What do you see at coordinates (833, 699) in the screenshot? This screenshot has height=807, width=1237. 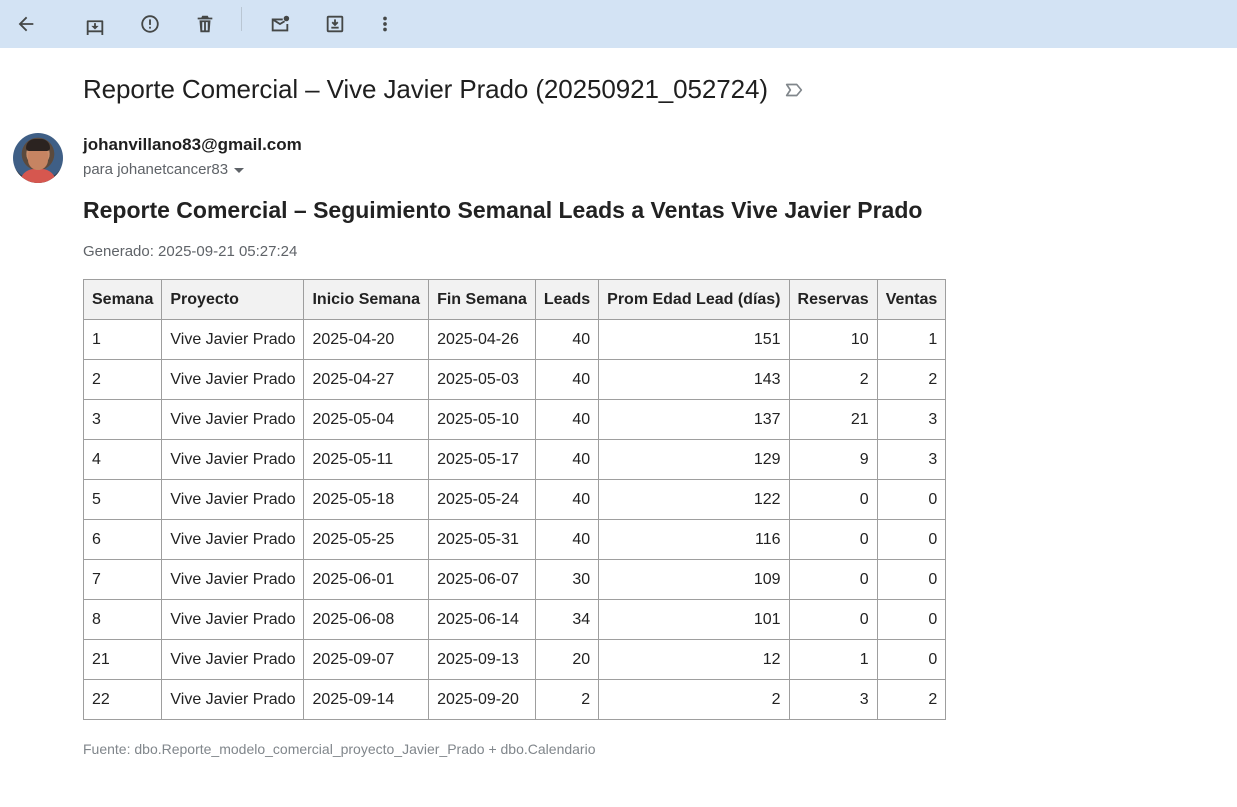 I see `cell-reservas: 3` at bounding box center [833, 699].